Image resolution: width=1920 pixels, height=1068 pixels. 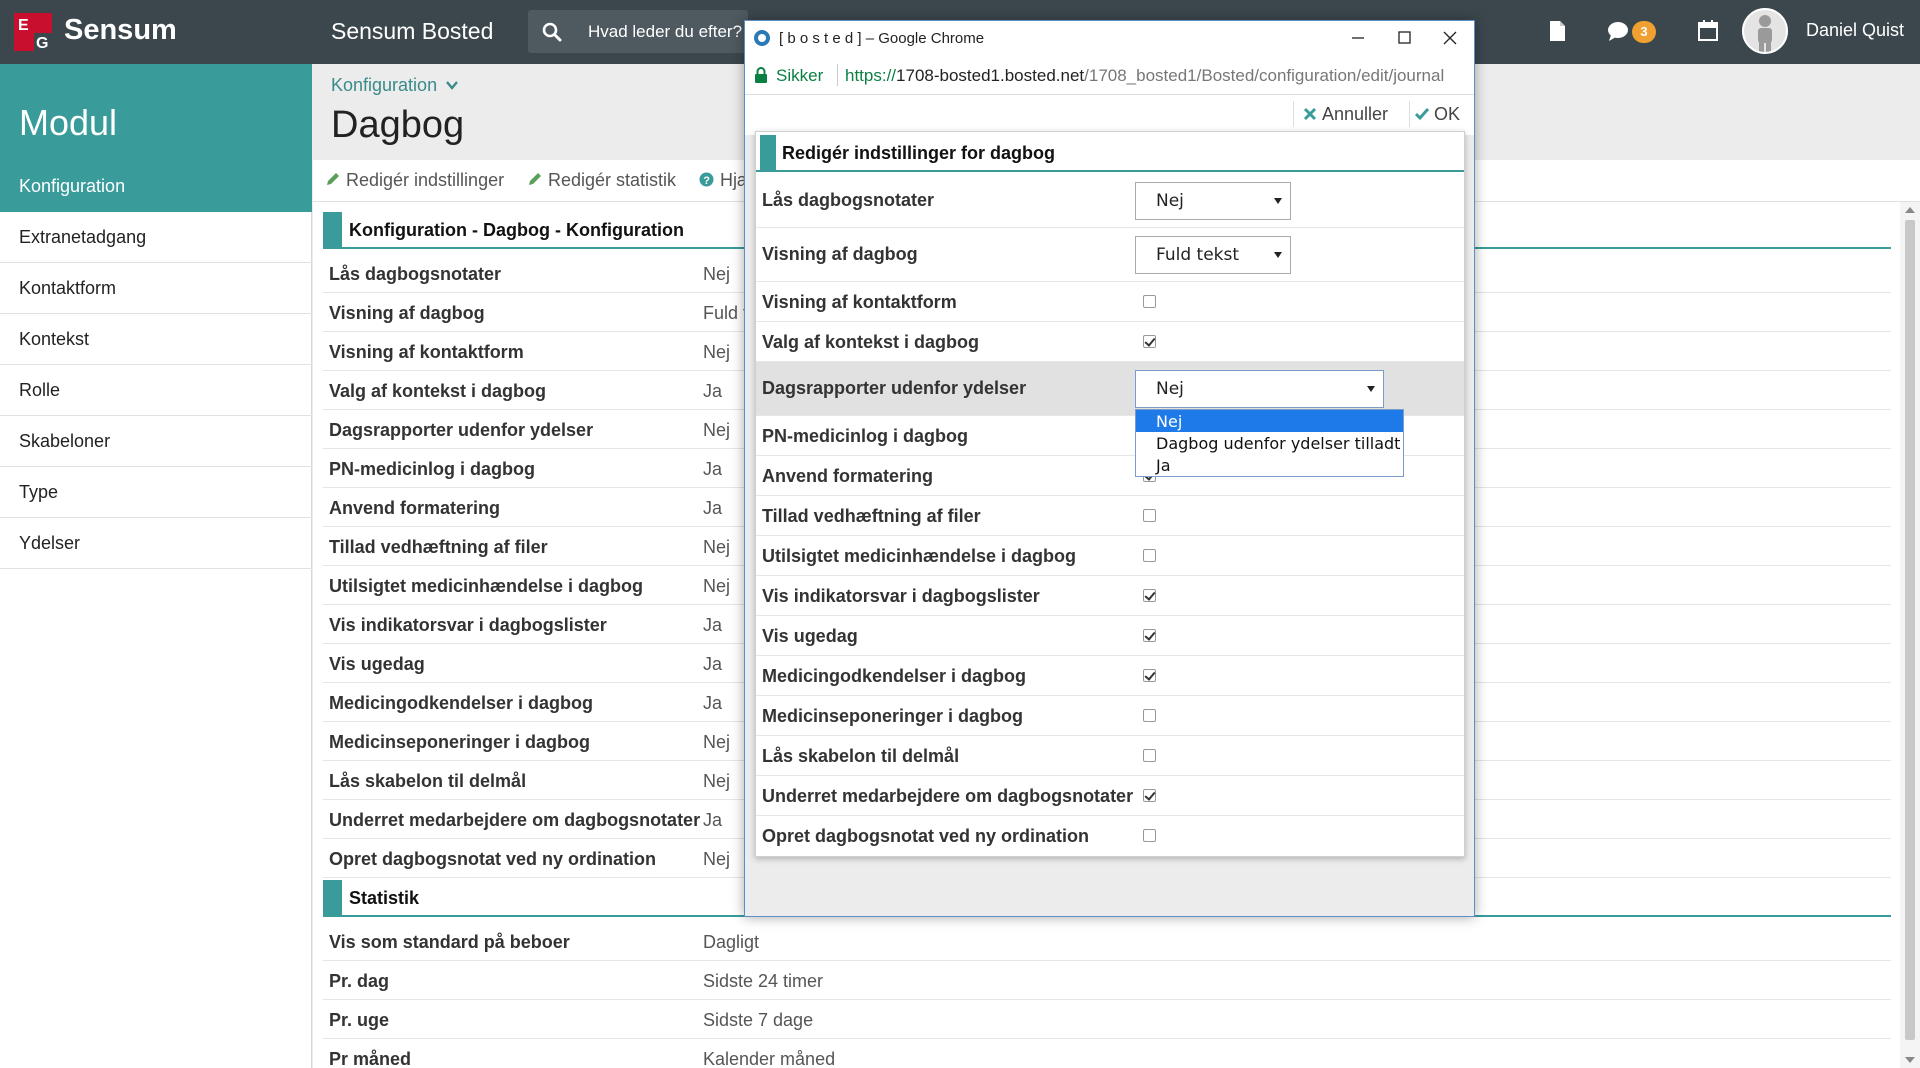 I want to click on brand-name: Sensum, so click(x=120, y=30).